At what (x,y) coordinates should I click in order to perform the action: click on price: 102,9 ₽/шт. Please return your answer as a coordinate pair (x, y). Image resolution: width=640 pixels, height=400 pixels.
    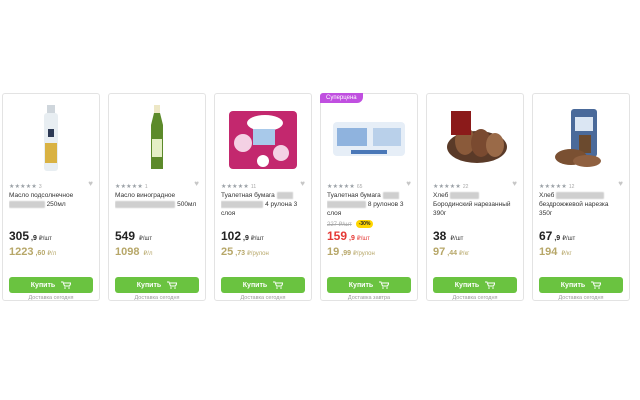
    Looking at the image, I should click on (242, 236).